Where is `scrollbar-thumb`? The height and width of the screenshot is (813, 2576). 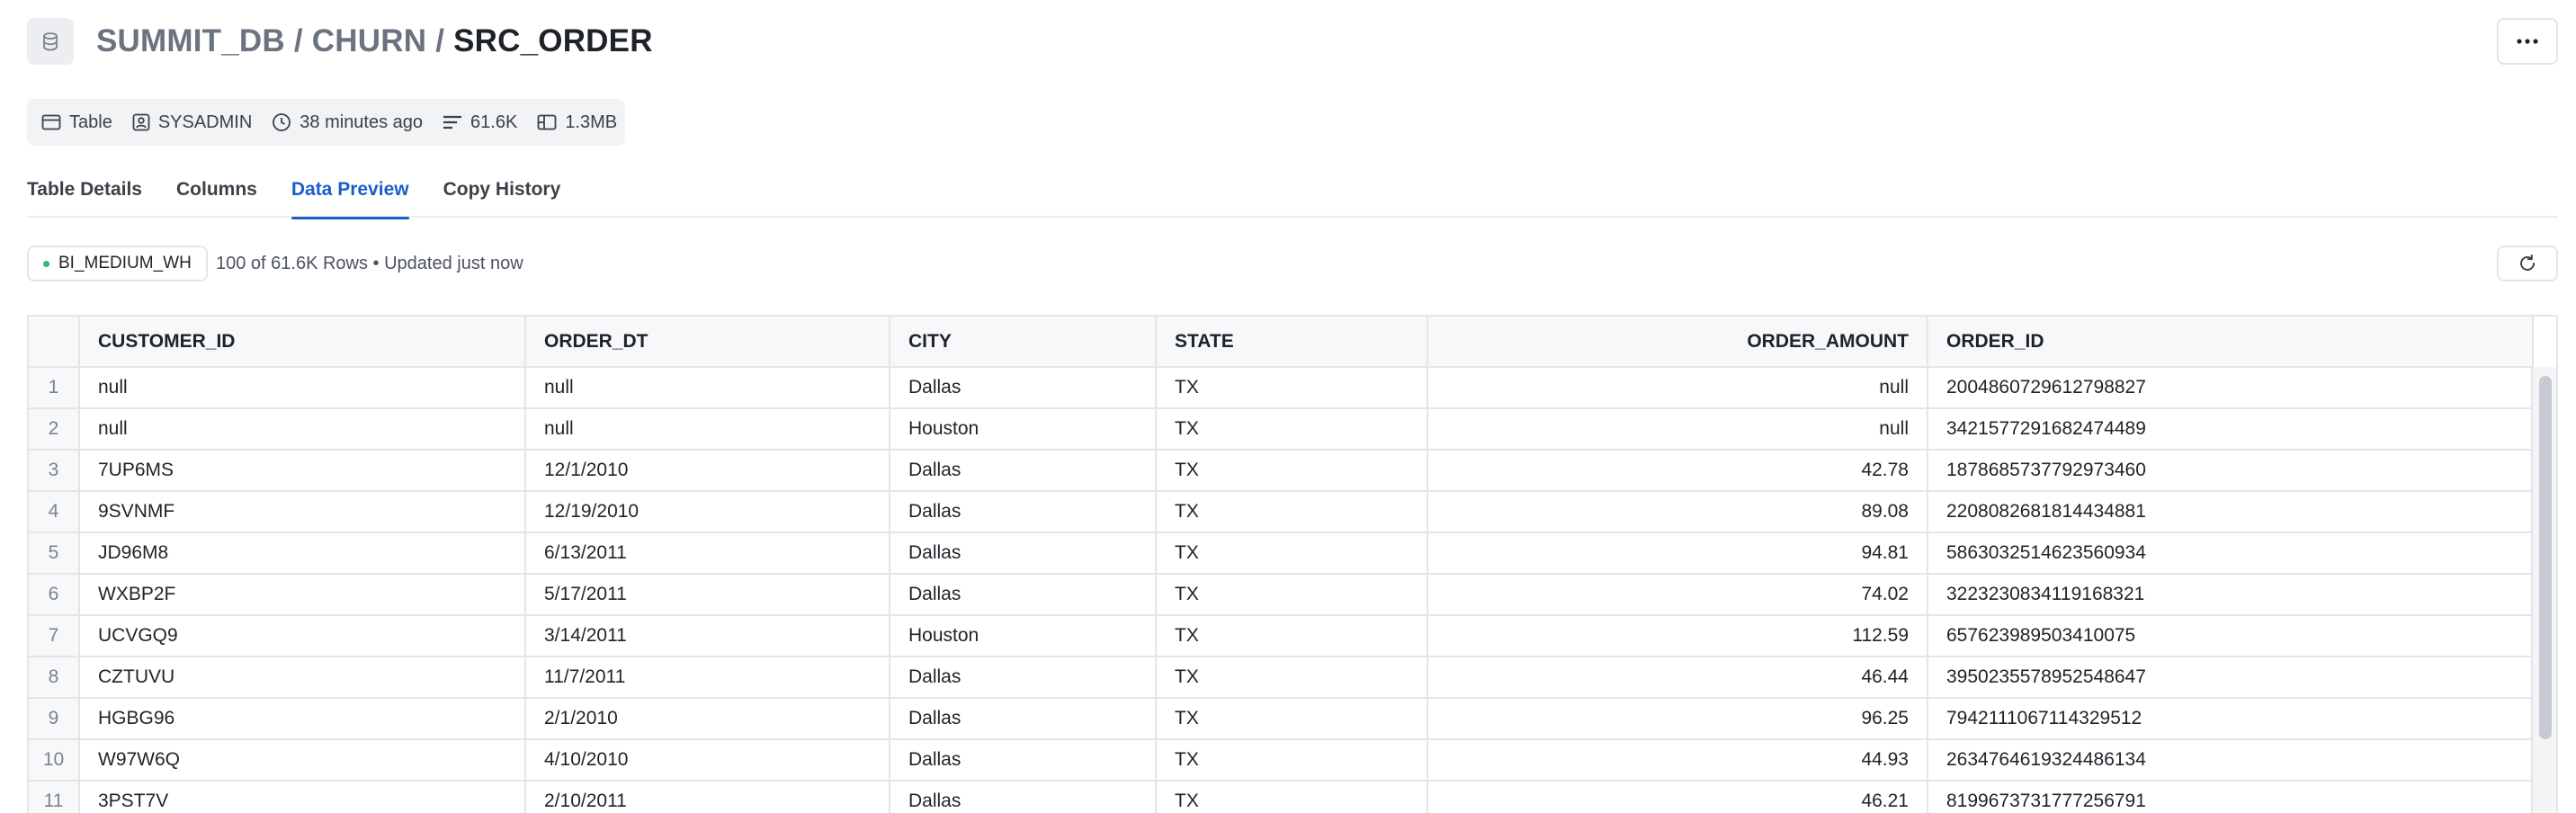 scrollbar-thumb is located at coordinates (2545, 557).